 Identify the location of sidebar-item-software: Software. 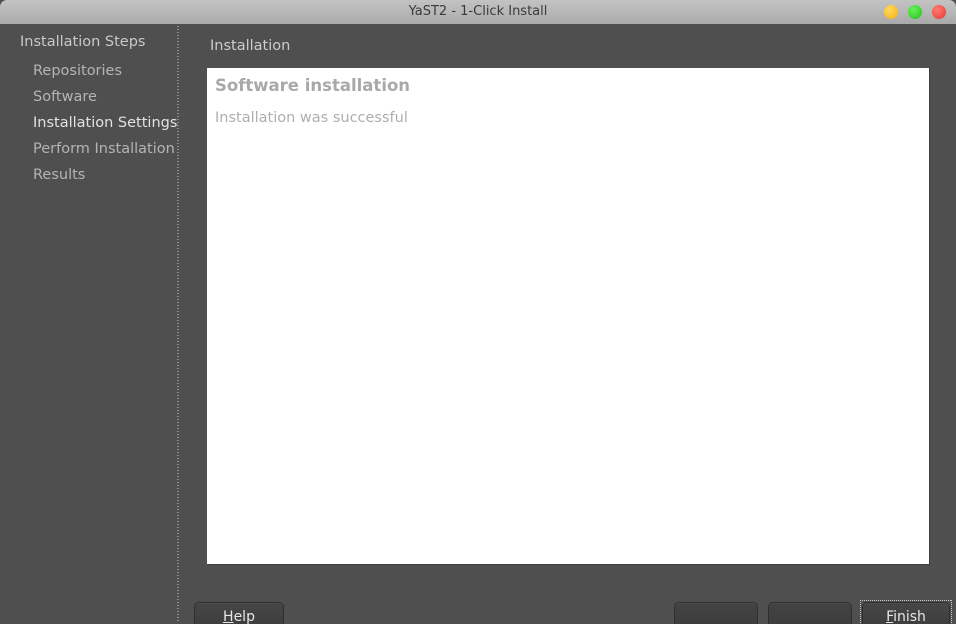
(65, 97).